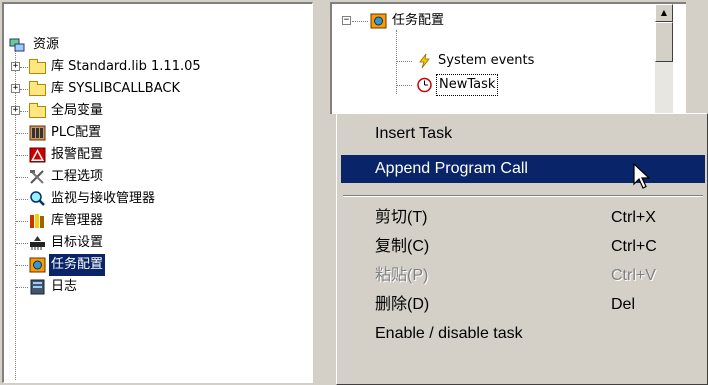 The height and width of the screenshot is (385, 708). I want to click on library-books-icon, so click(37, 221).